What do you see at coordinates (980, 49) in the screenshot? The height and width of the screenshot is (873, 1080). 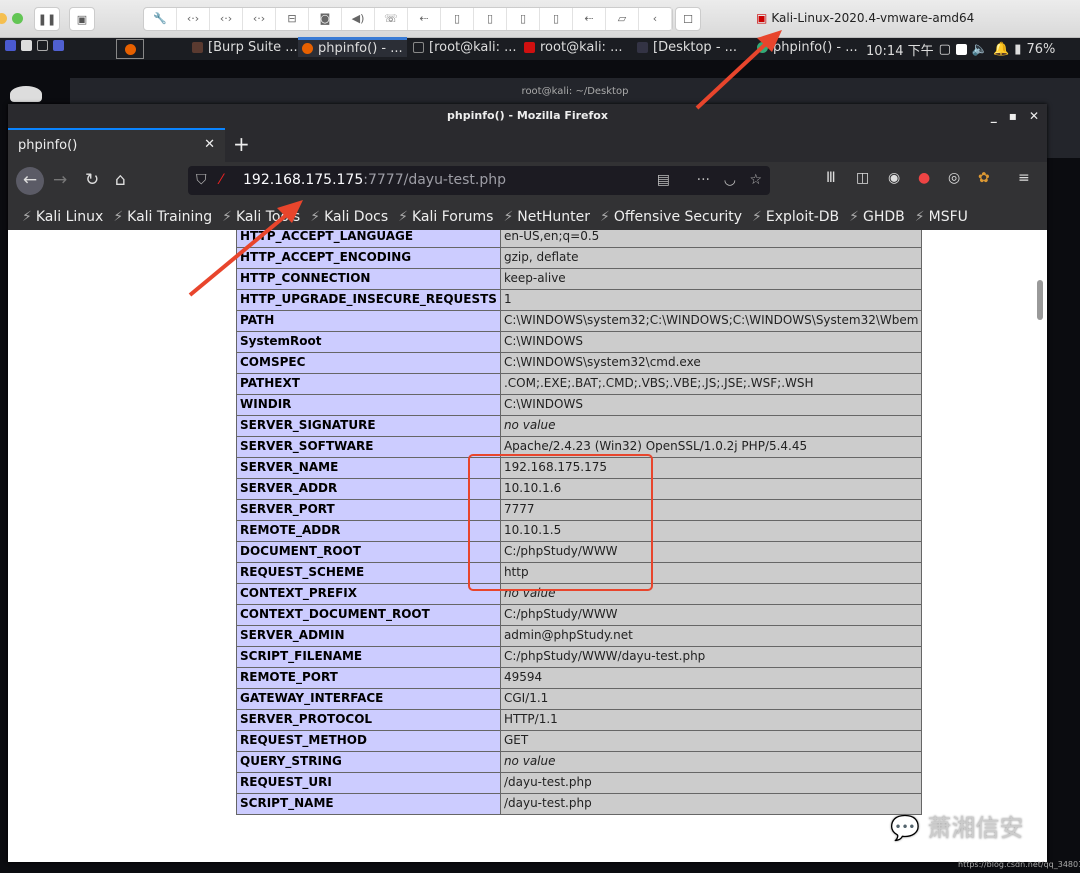 I see `volume-icon: 🔈` at bounding box center [980, 49].